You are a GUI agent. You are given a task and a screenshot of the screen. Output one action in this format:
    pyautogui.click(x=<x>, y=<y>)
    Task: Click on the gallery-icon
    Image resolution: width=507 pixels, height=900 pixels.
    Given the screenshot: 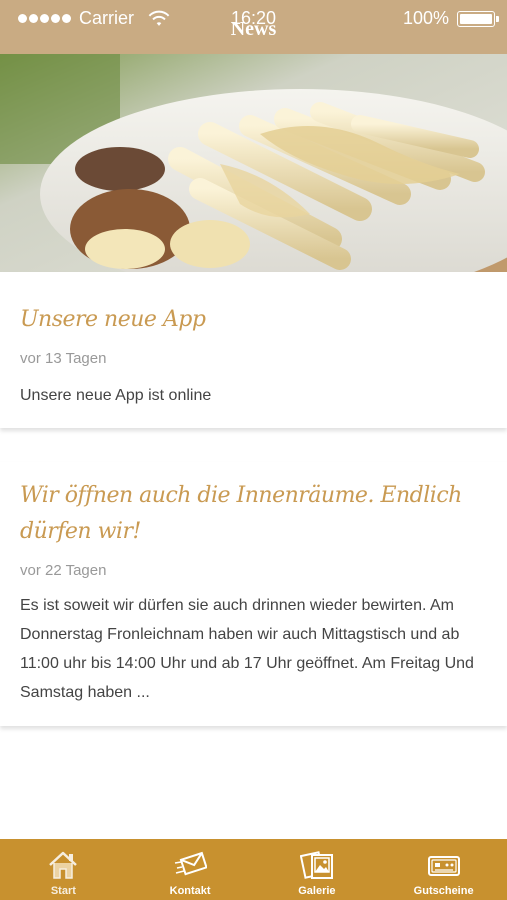 What is the action you would take?
    pyautogui.click(x=316, y=865)
    